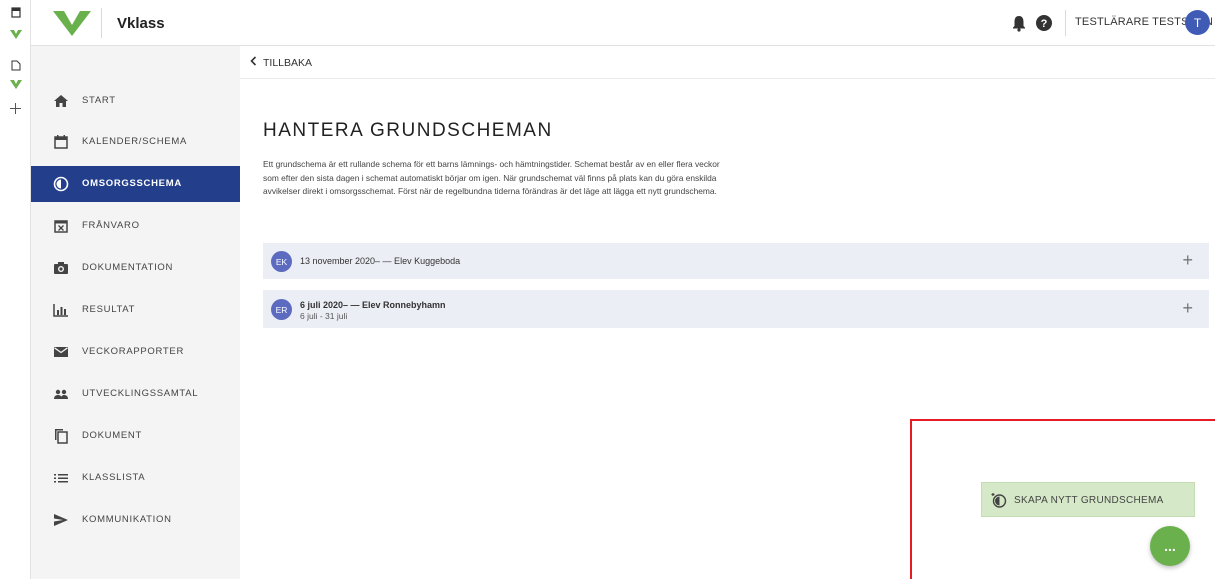 The height and width of the screenshot is (579, 1215). What do you see at coordinates (61, 352) in the screenshot?
I see `mail-icon` at bounding box center [61, 352].